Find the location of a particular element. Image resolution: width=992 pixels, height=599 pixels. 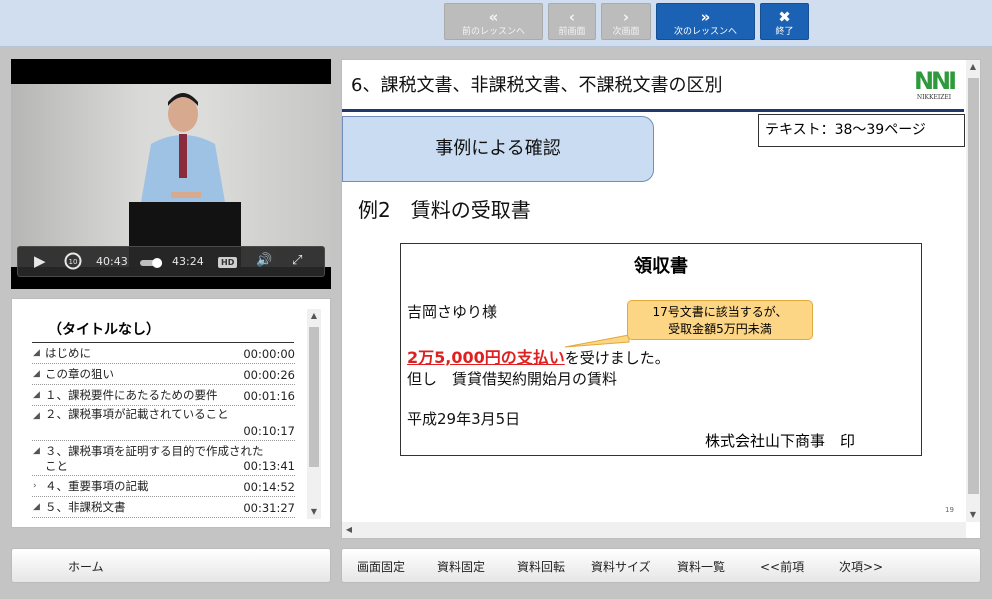

prev-lesson-label: 前のレッスンへ is located at coordinates (493, 32).